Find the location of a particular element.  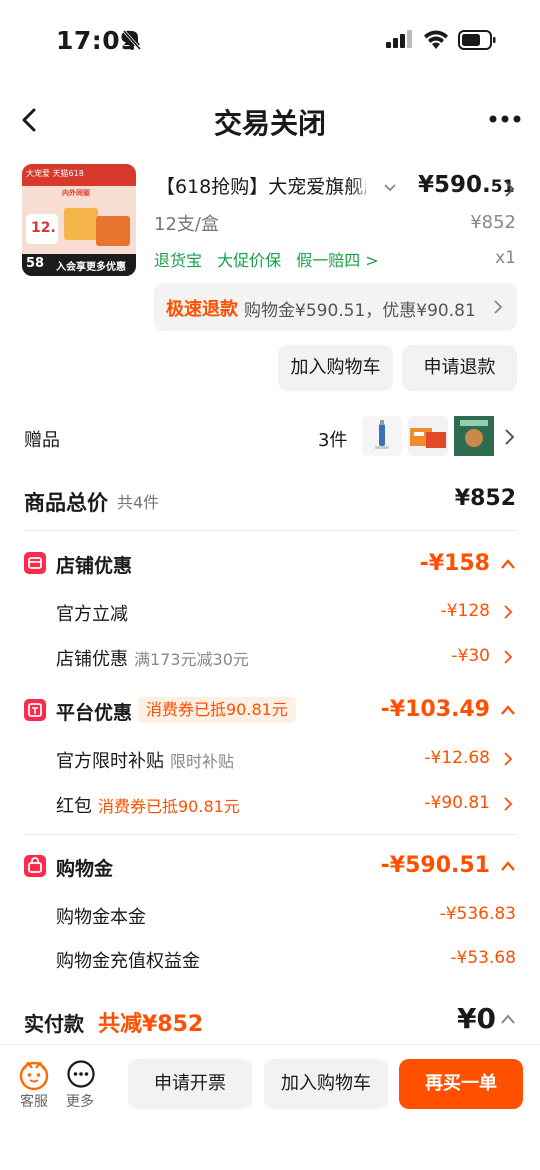

page-title: 交易关闭 is located at coordinates (269, 123).